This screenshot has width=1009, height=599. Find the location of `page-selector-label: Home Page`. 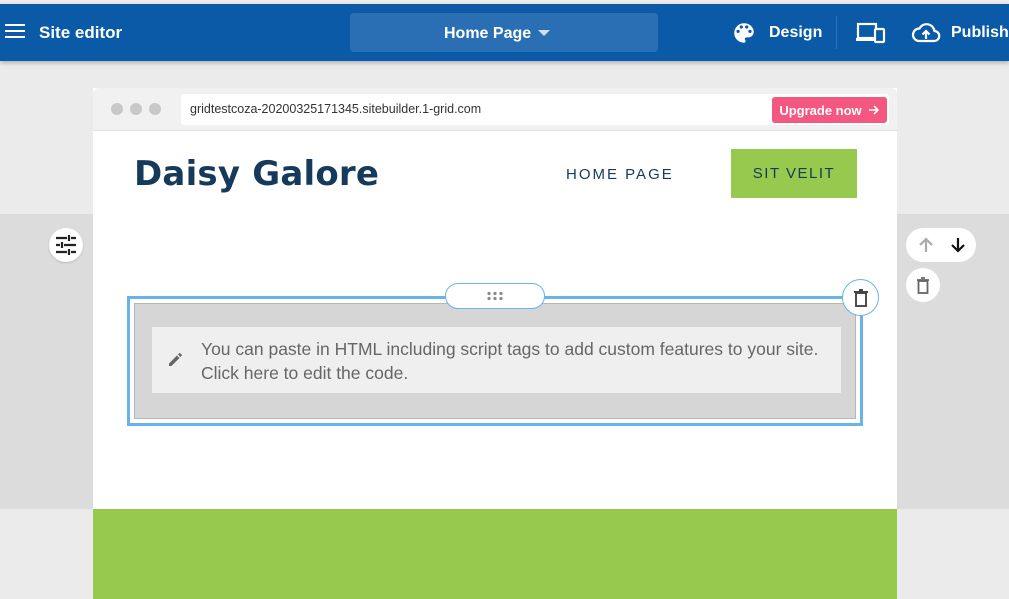

page-selector-label: Home Page is located at coordinates (488, 33).